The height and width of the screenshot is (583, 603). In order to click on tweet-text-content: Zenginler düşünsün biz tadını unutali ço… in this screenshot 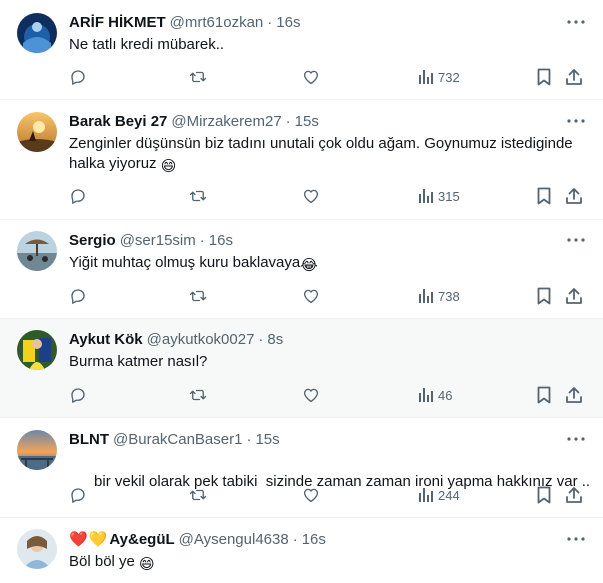, I will do `click(321, 153)`.